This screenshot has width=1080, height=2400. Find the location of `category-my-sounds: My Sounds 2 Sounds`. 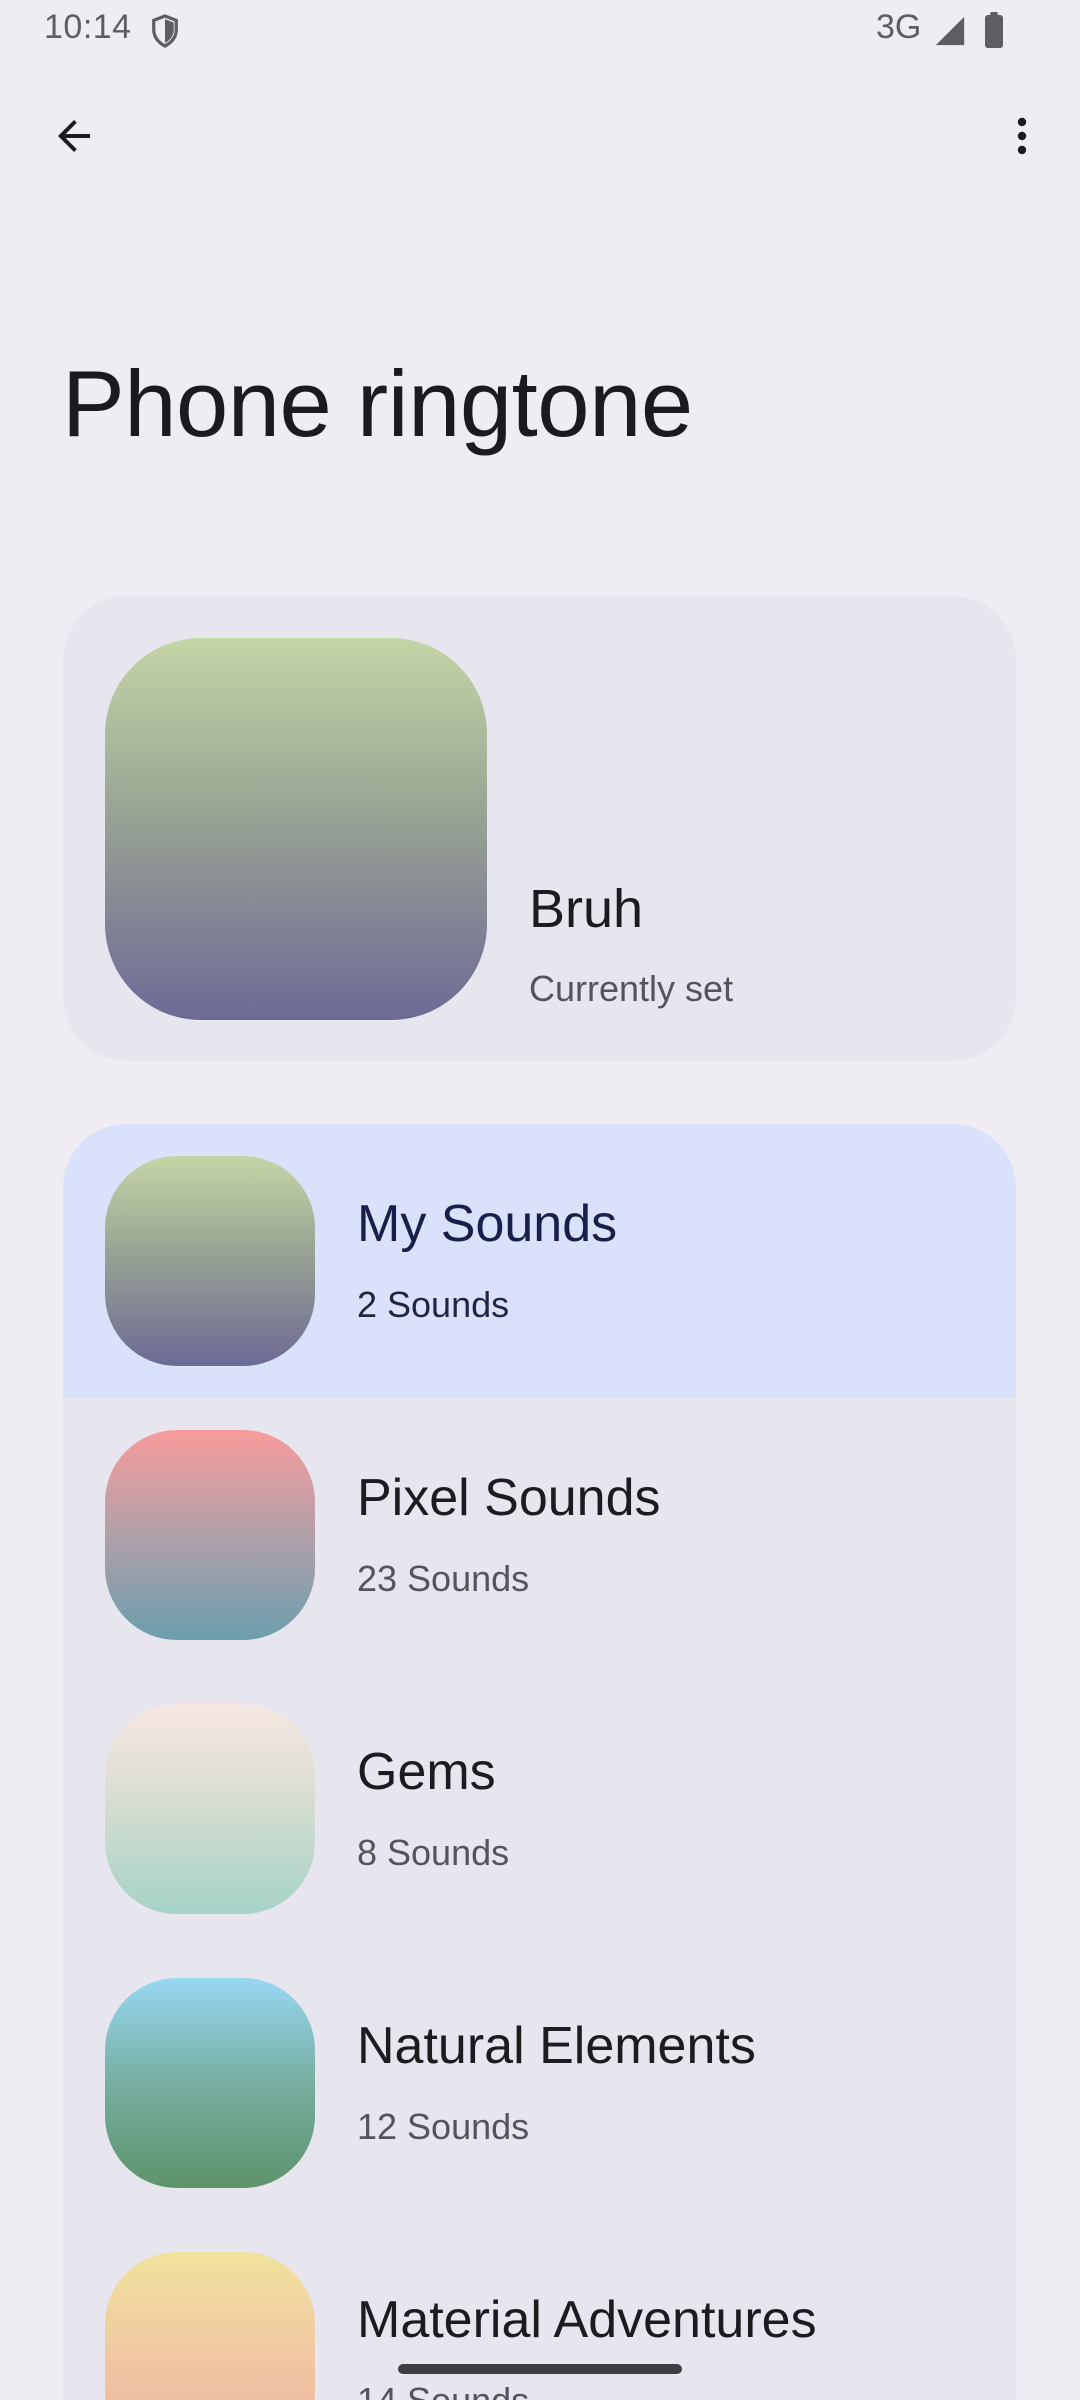

category-my-sounds: My Sounds 2 Sounds is located at coordinates (539, 1261).